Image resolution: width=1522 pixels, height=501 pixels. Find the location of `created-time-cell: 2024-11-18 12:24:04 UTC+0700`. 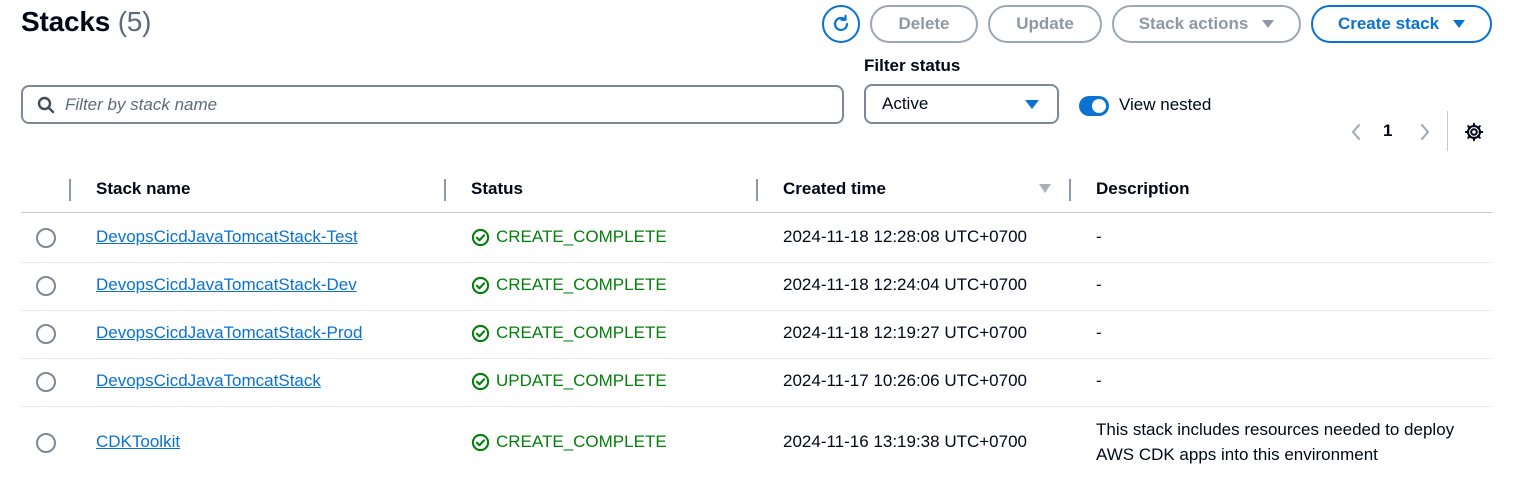

created-time-cell: 2024-11-18 12:24:04 UTC+0700 is located at coordinates (905, 284).